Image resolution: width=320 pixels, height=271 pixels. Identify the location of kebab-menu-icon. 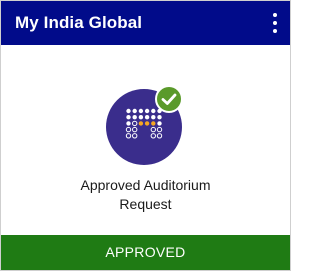
(275, 23).